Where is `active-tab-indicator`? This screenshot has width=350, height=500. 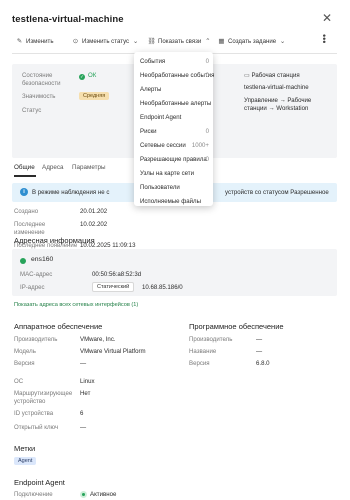 active-tab-indicator is located at coordinates (25, 176).